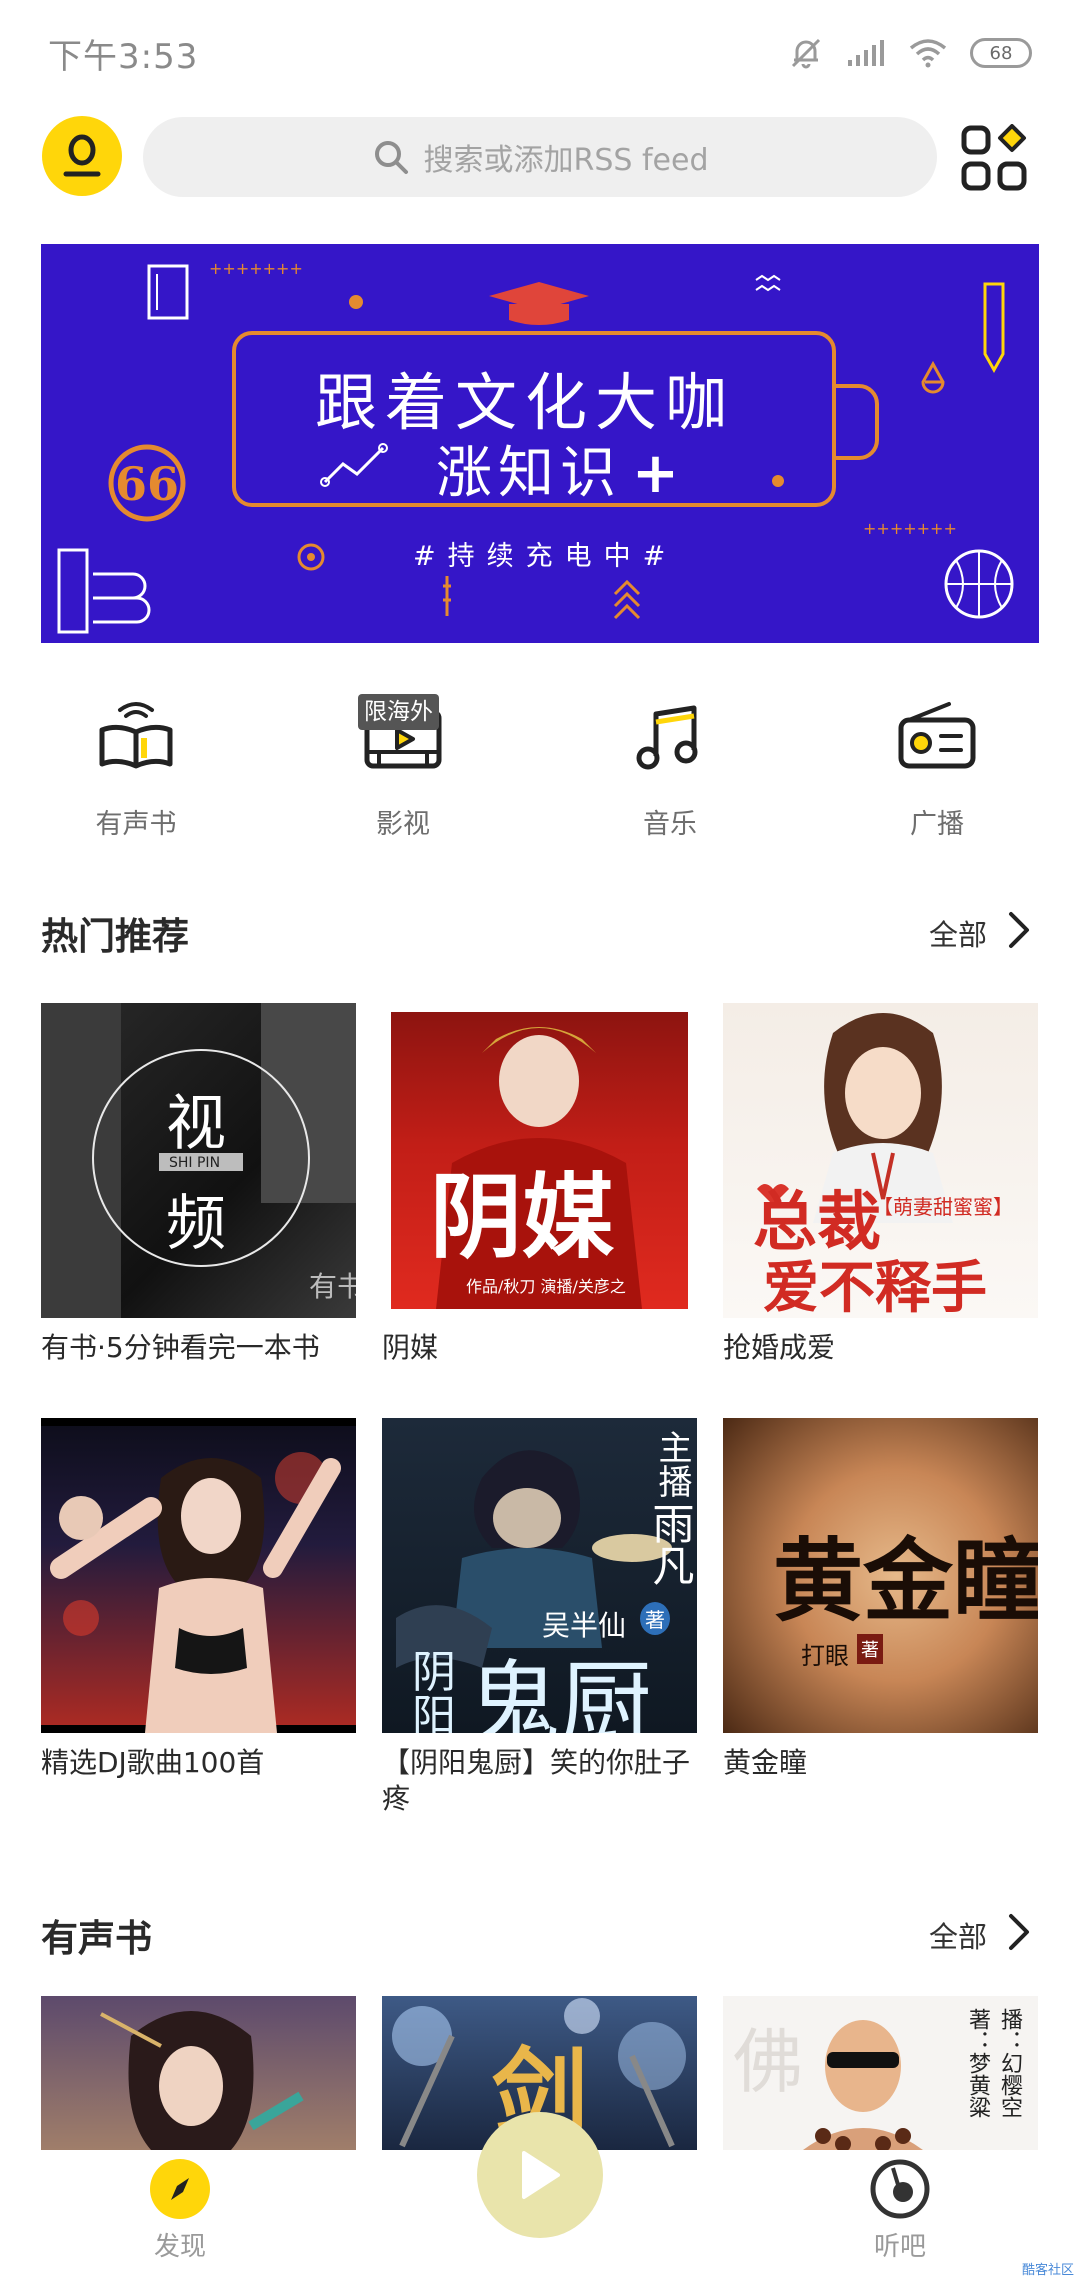 This screenshot has height=2280, width=1080. Describe the element at coordinates (410, 1347) in the screenshot. I see `card-title: 阴媒` at that location.